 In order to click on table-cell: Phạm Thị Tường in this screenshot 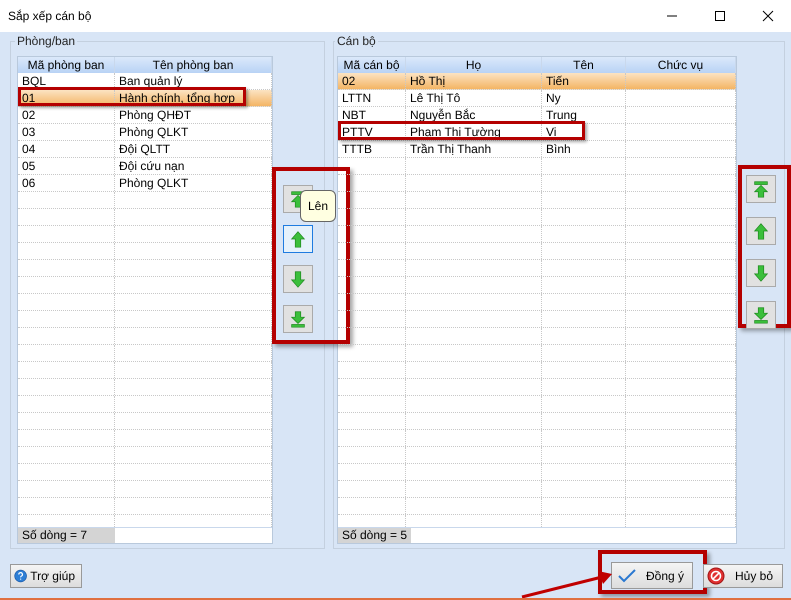, I will do `click(455, 132)`.